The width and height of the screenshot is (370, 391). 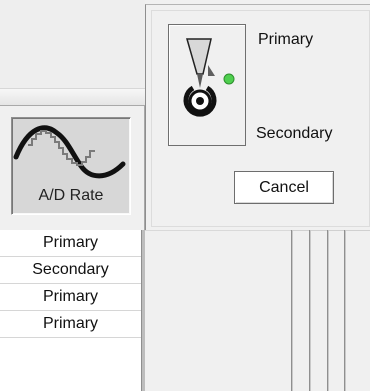 What do you see at coordinates (229, 79) in the screenshot?
I see `status-indicator` at bounding box center [229, 79].